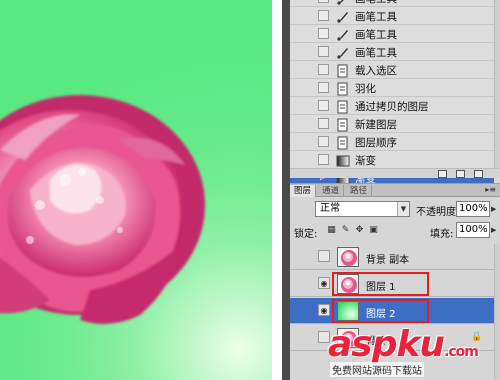 This screenshot has width=500, height=380. Describe the element at coordinates (490, 189) in the screenshot. I see `panel-menu-icon: ▸≡` at that location.